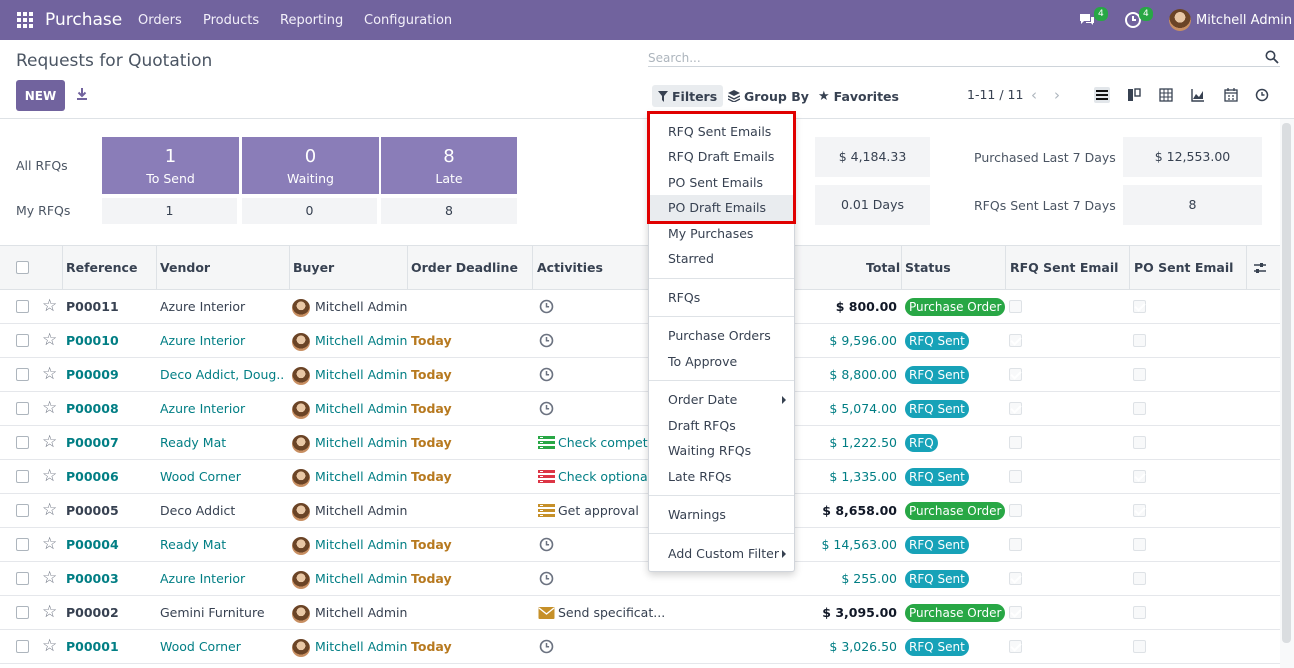 This screenshot has width=1294, height=668. Describe the element at coordinates (570, 267) in the screenshot. I see `col-activities: Activities` at that location.